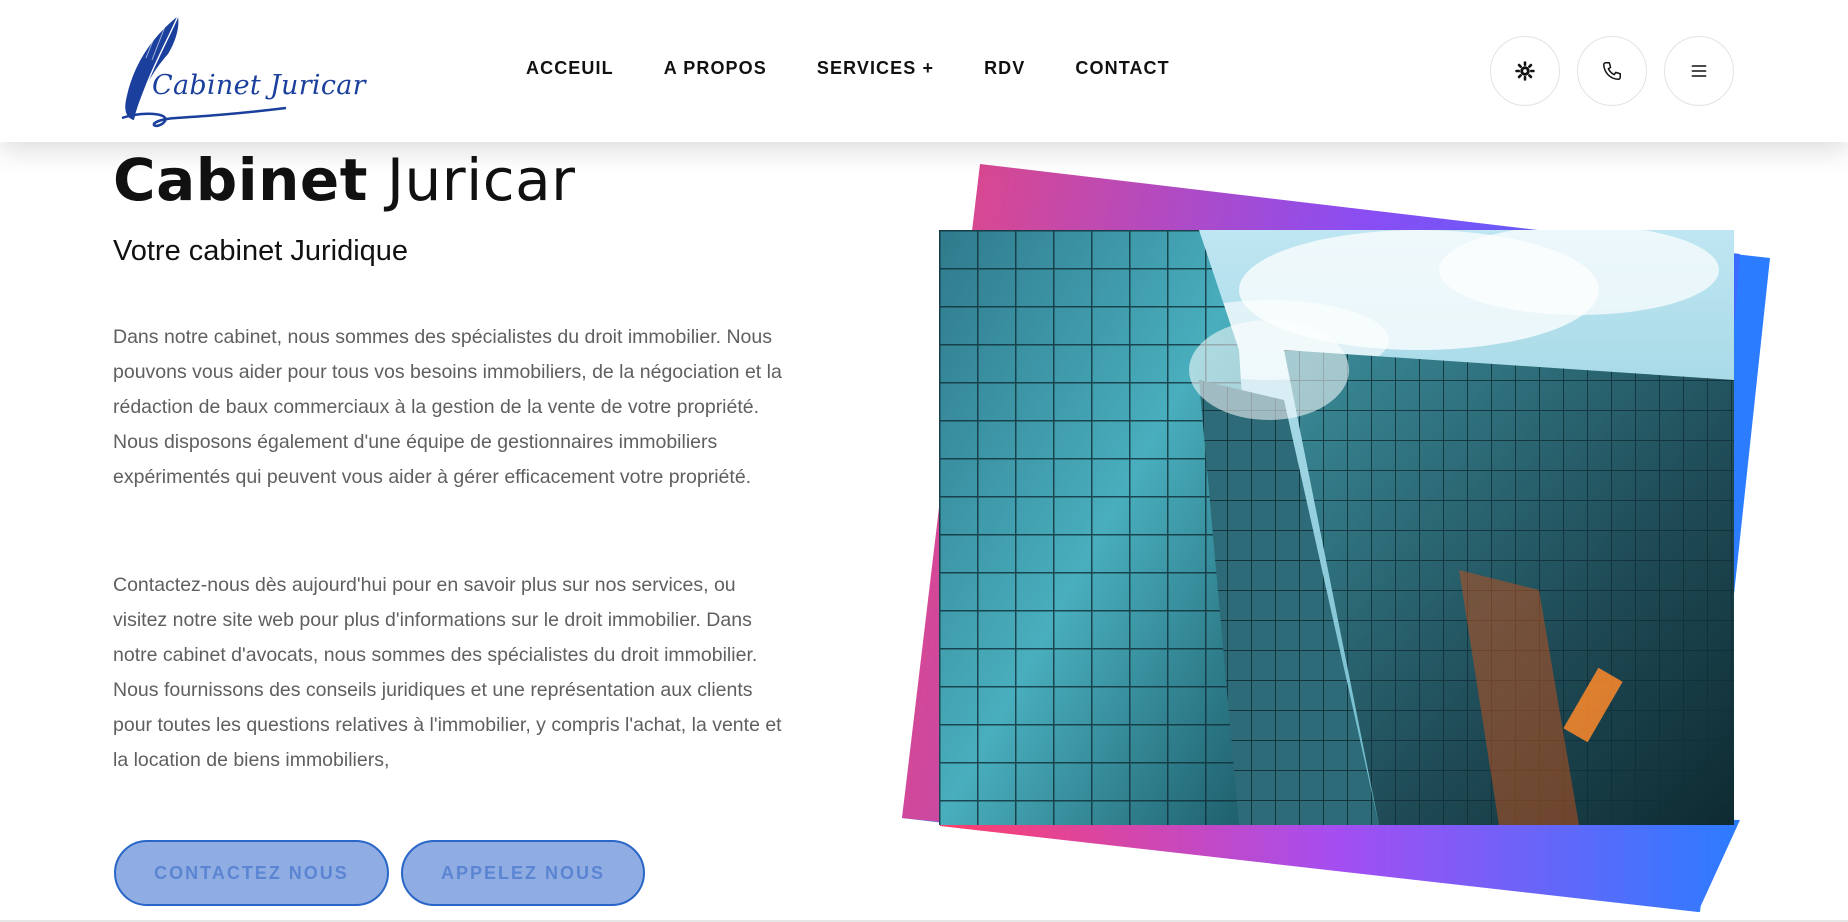  Describe the element at coordinates (1004, 68) in the screenshot. I see `nav-item-rdv: RDV` at that location.